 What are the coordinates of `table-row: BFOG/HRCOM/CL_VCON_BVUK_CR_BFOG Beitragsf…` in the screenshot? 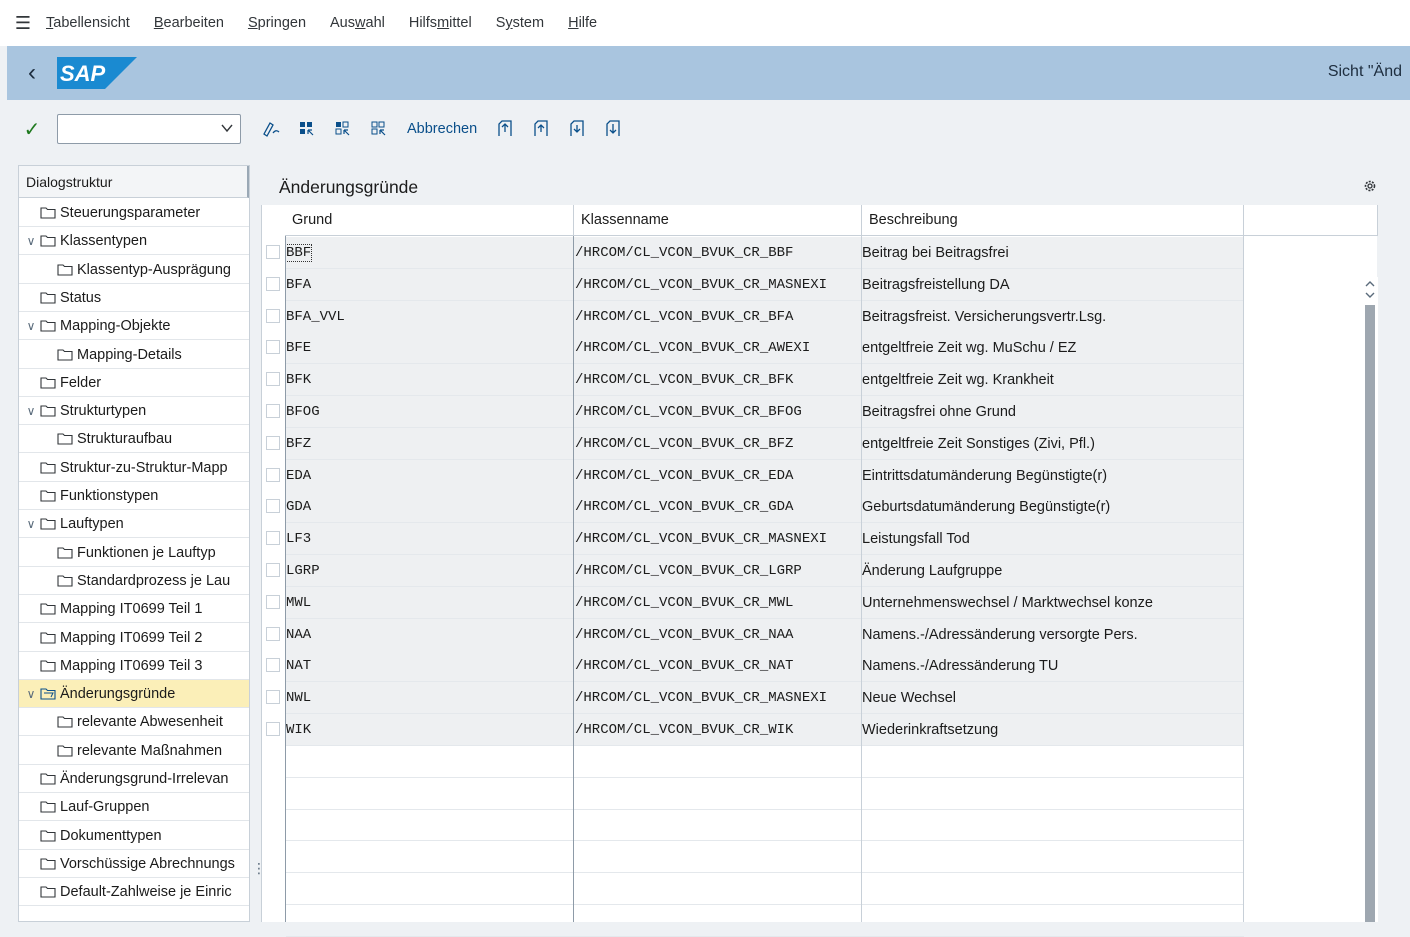 It's located at (820, 412).